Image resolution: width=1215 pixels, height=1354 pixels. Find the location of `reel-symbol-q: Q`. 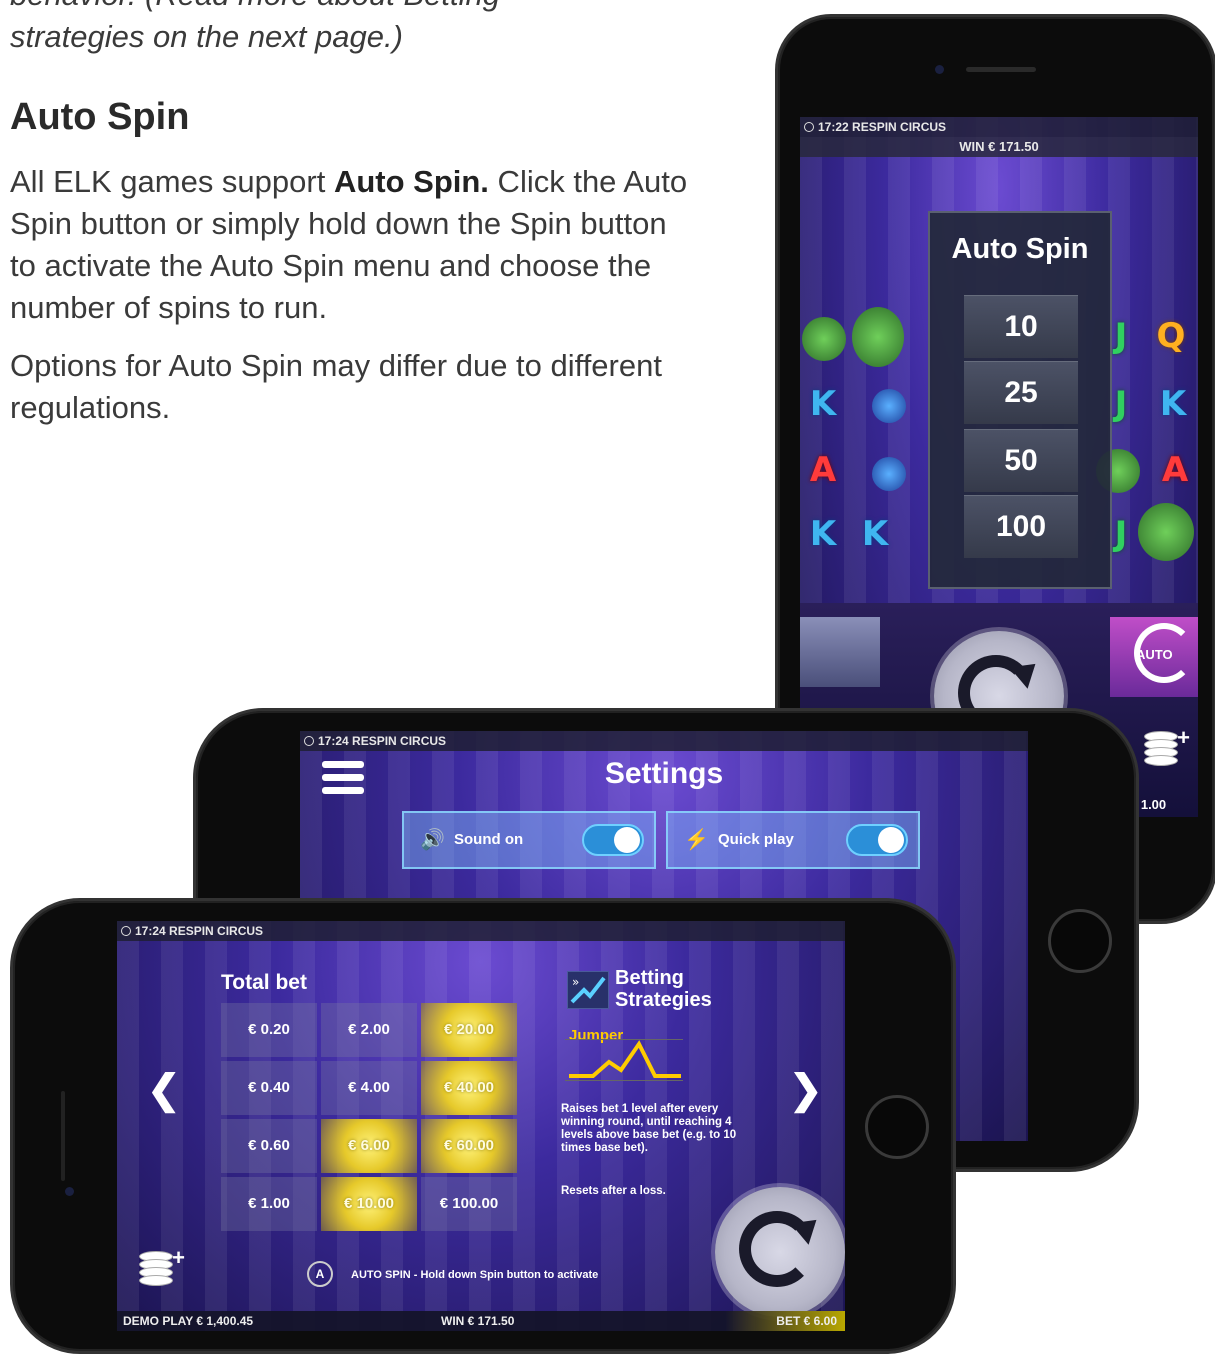

reel-symbol-q: Q is located at coordinates (1171, 336).